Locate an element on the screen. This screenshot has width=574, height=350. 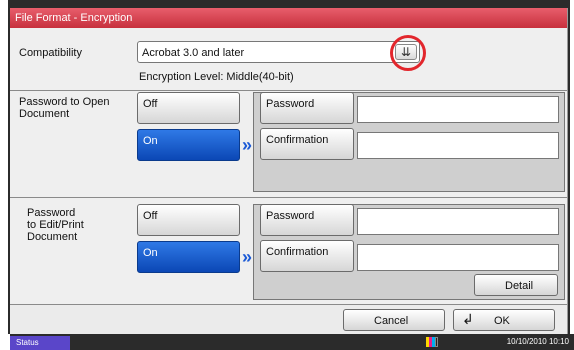
open-password-button: Password is located at coordinates (307, 108).